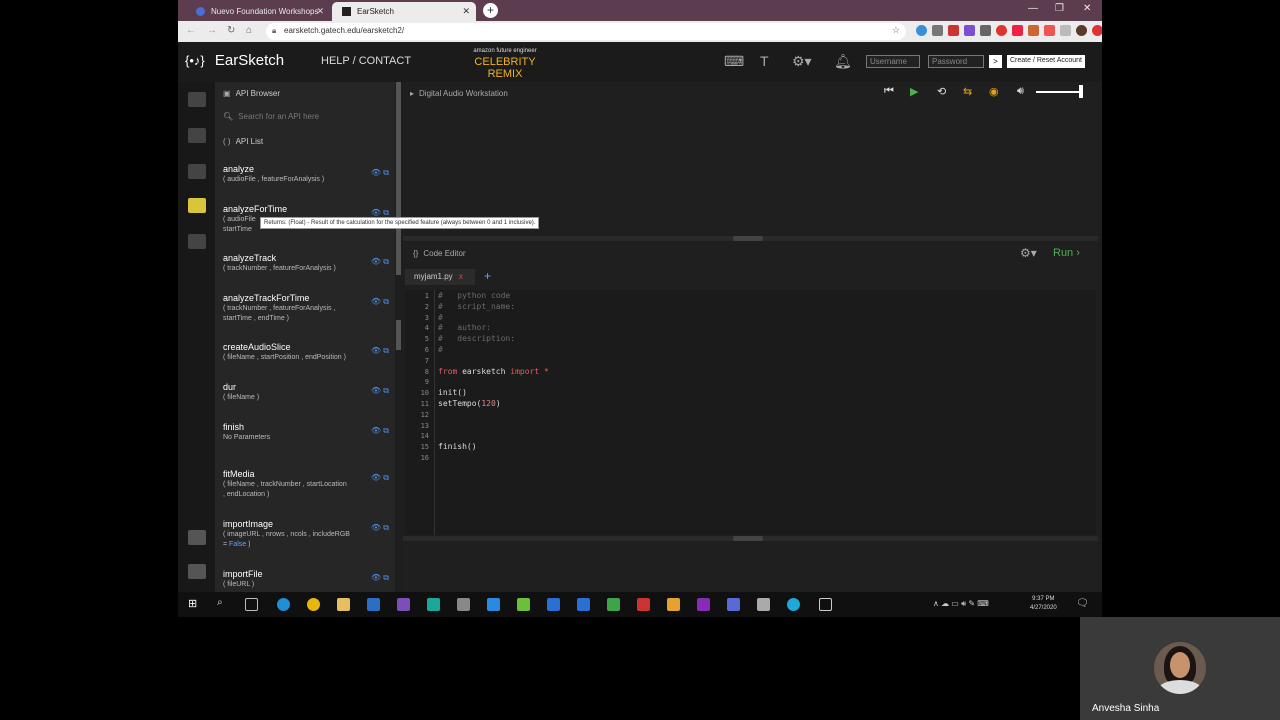  Describe the element at coordinates (733, 604) in the screenshot. I see `teams-icon` at that location.